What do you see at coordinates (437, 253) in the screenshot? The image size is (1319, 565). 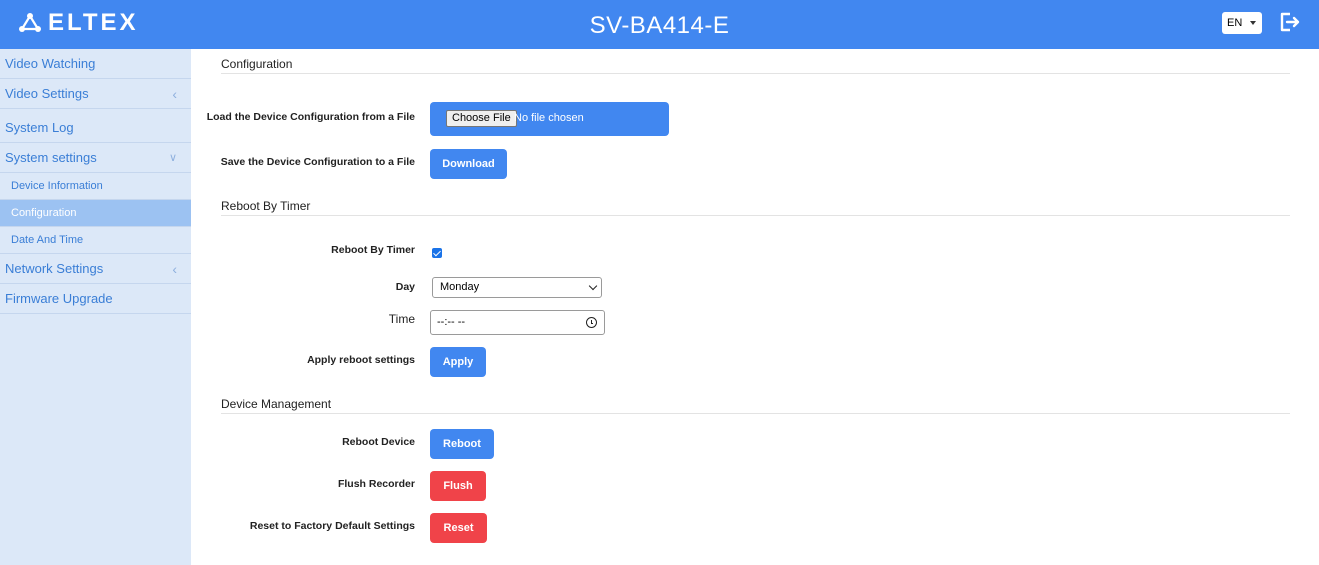 I see `reboot-timer-checkbox` at bounding box center [437, 253].